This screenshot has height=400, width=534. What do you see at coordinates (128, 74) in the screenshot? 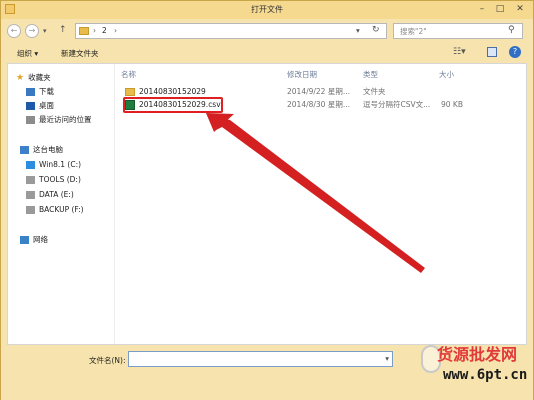
I see `column-header-name: 名称` at bounding box center [128, 74].